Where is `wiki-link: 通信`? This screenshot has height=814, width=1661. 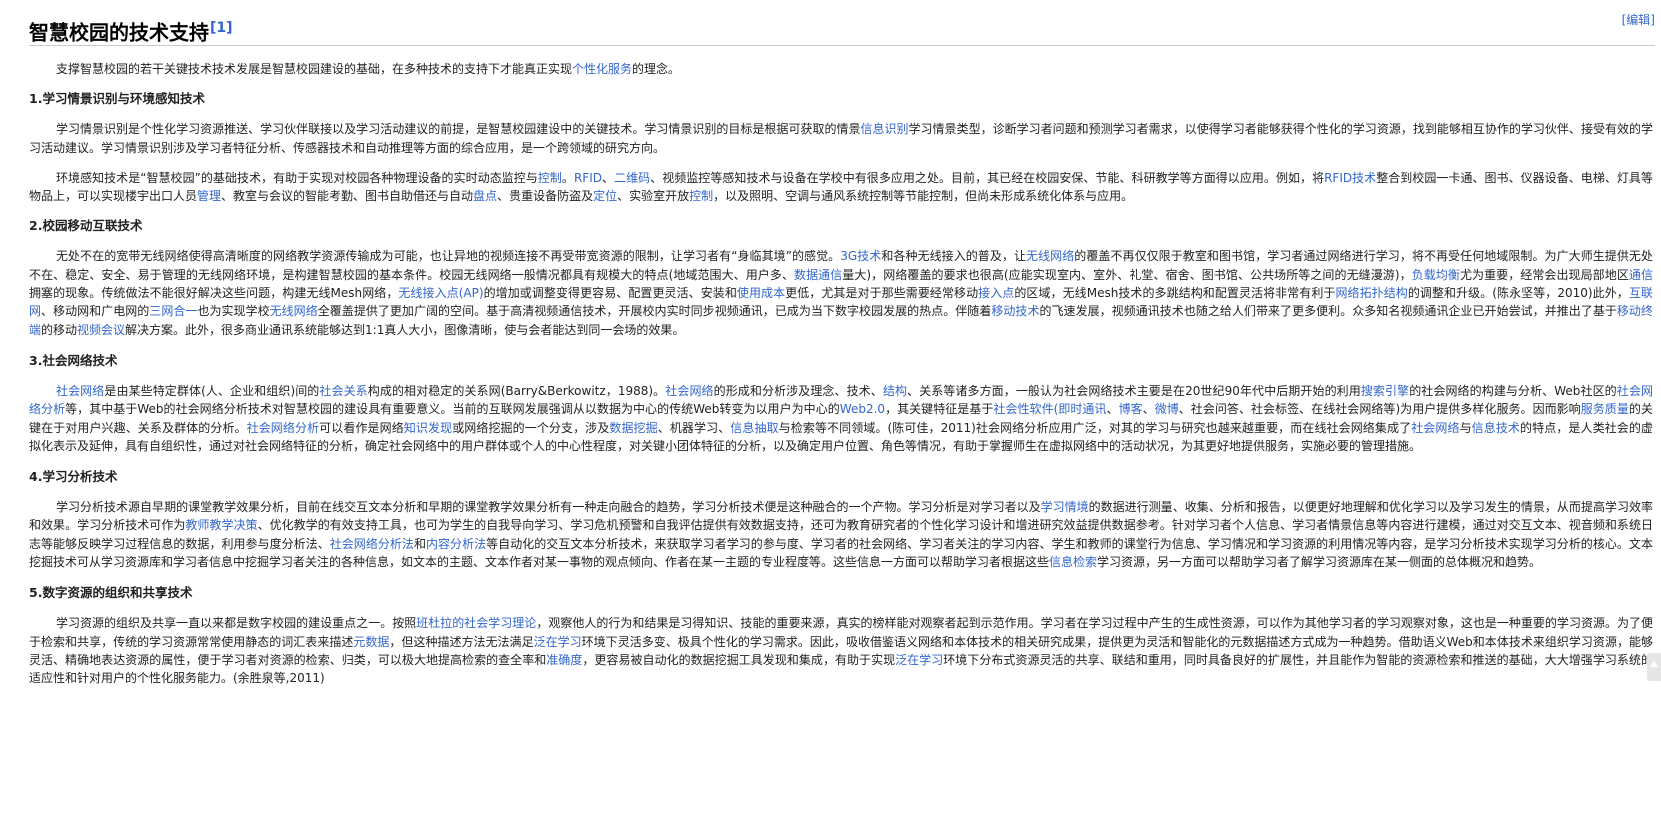
wiki-link: 通信 is located at coordinates (1641, 275).